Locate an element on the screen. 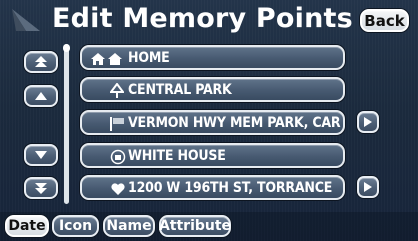 This screenshot has width=418, height=241. list-item-1200-w-196th-more-button is located at coordinates (368, 187).